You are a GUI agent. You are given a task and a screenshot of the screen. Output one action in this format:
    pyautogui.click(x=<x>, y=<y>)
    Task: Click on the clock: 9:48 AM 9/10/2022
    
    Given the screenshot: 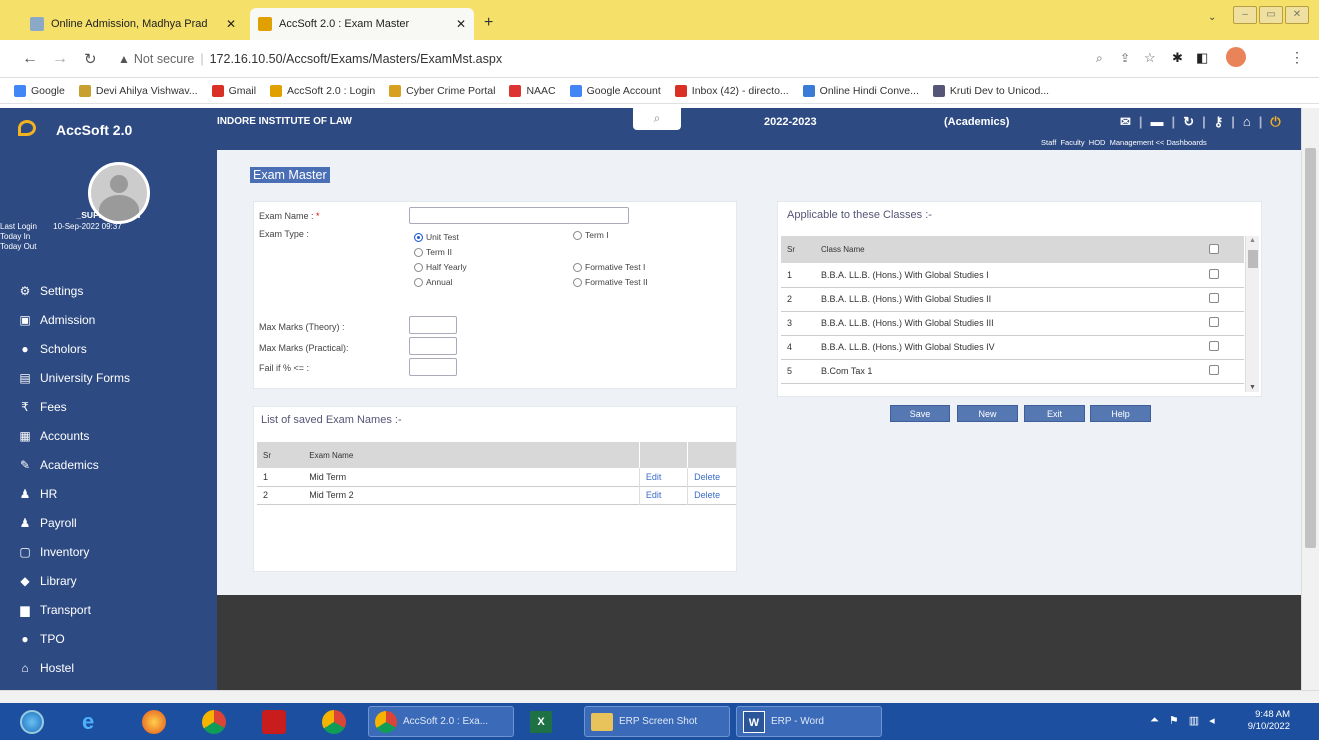 What is the action you would take?
    pyautogui.click(x=1263, y=721)
    